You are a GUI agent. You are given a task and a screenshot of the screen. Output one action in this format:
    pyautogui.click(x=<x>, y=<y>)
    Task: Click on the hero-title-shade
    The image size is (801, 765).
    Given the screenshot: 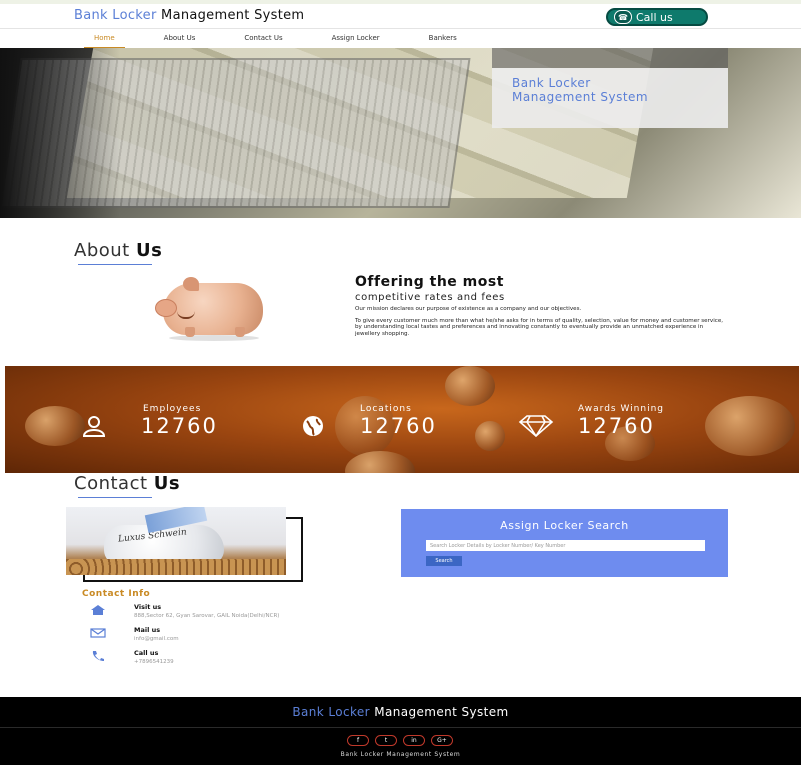 What is the action you would take?
    pyautogui.click(x=610, y=58)
    